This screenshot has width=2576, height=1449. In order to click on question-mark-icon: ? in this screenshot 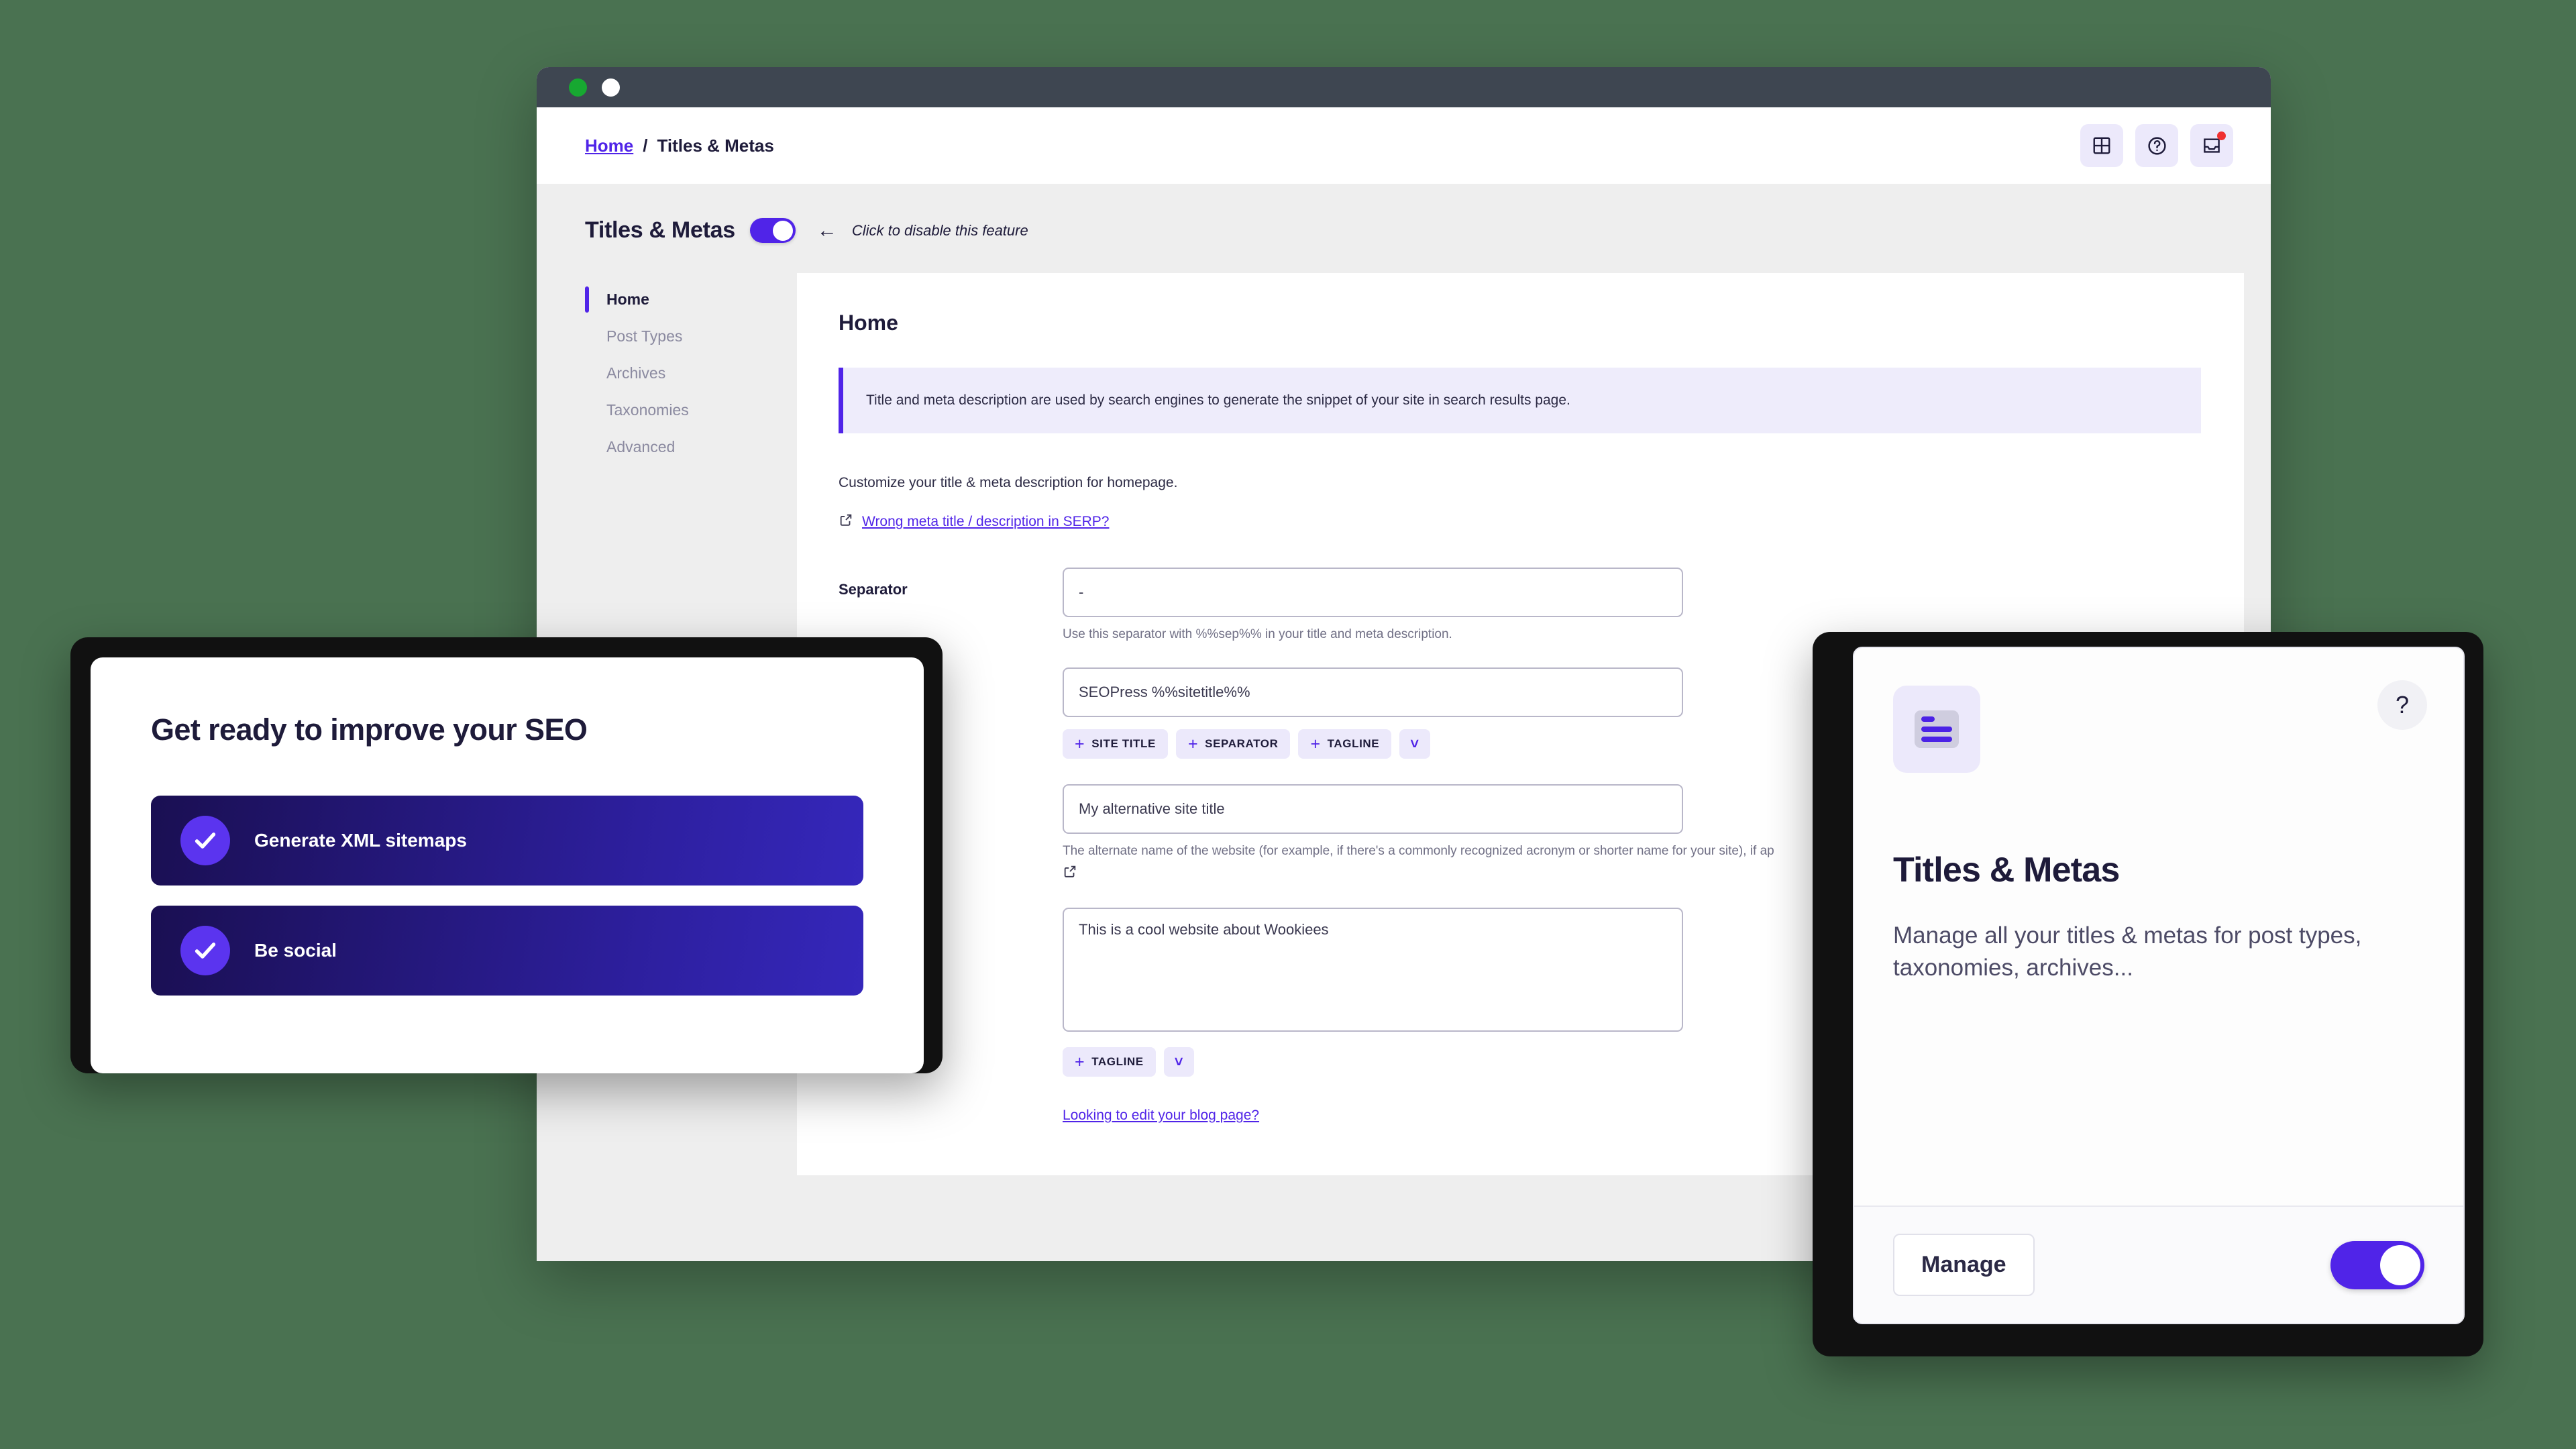, I will do `click(2402, 704)`.